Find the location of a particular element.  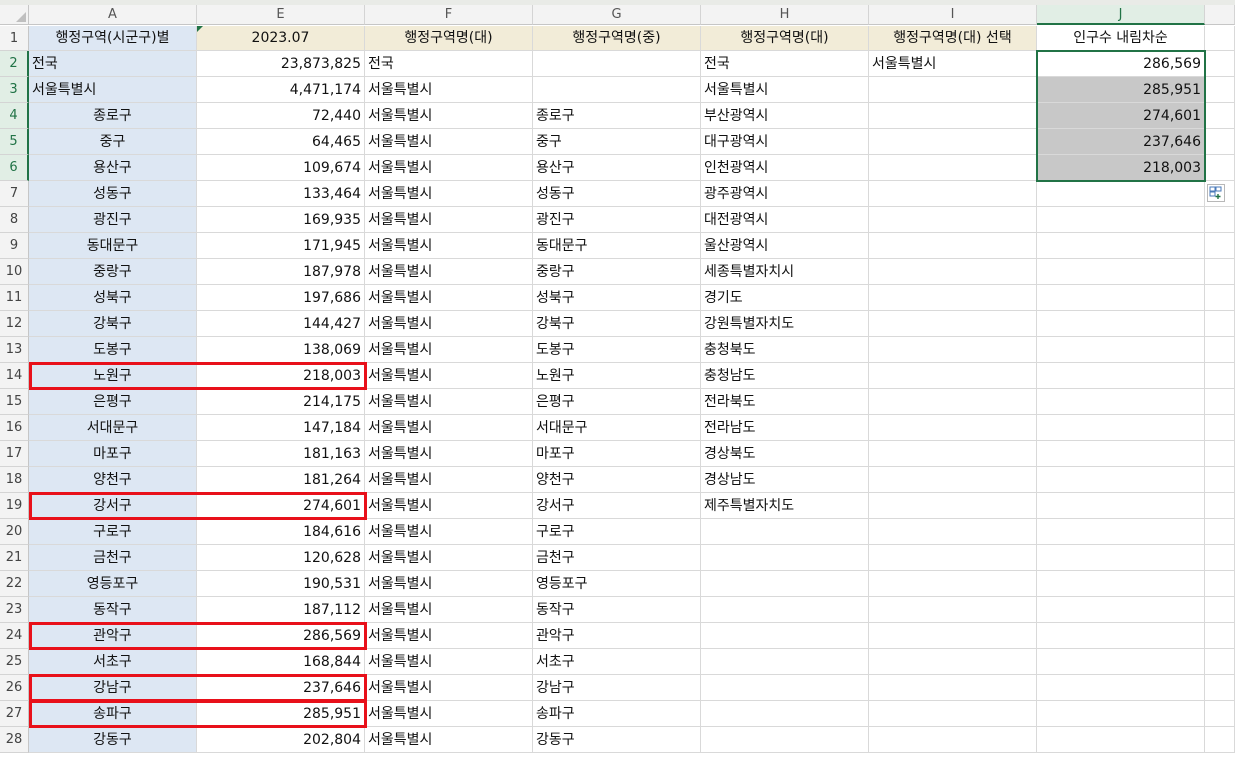

cell-a: 광진구 is located at coordinates (113, 220).